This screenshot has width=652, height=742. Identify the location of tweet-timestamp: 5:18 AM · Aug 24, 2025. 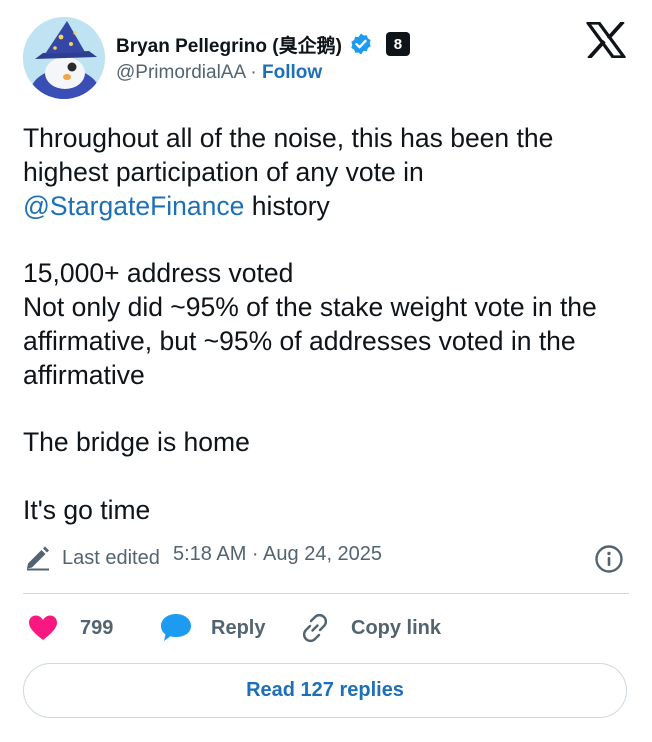
(277, 554).